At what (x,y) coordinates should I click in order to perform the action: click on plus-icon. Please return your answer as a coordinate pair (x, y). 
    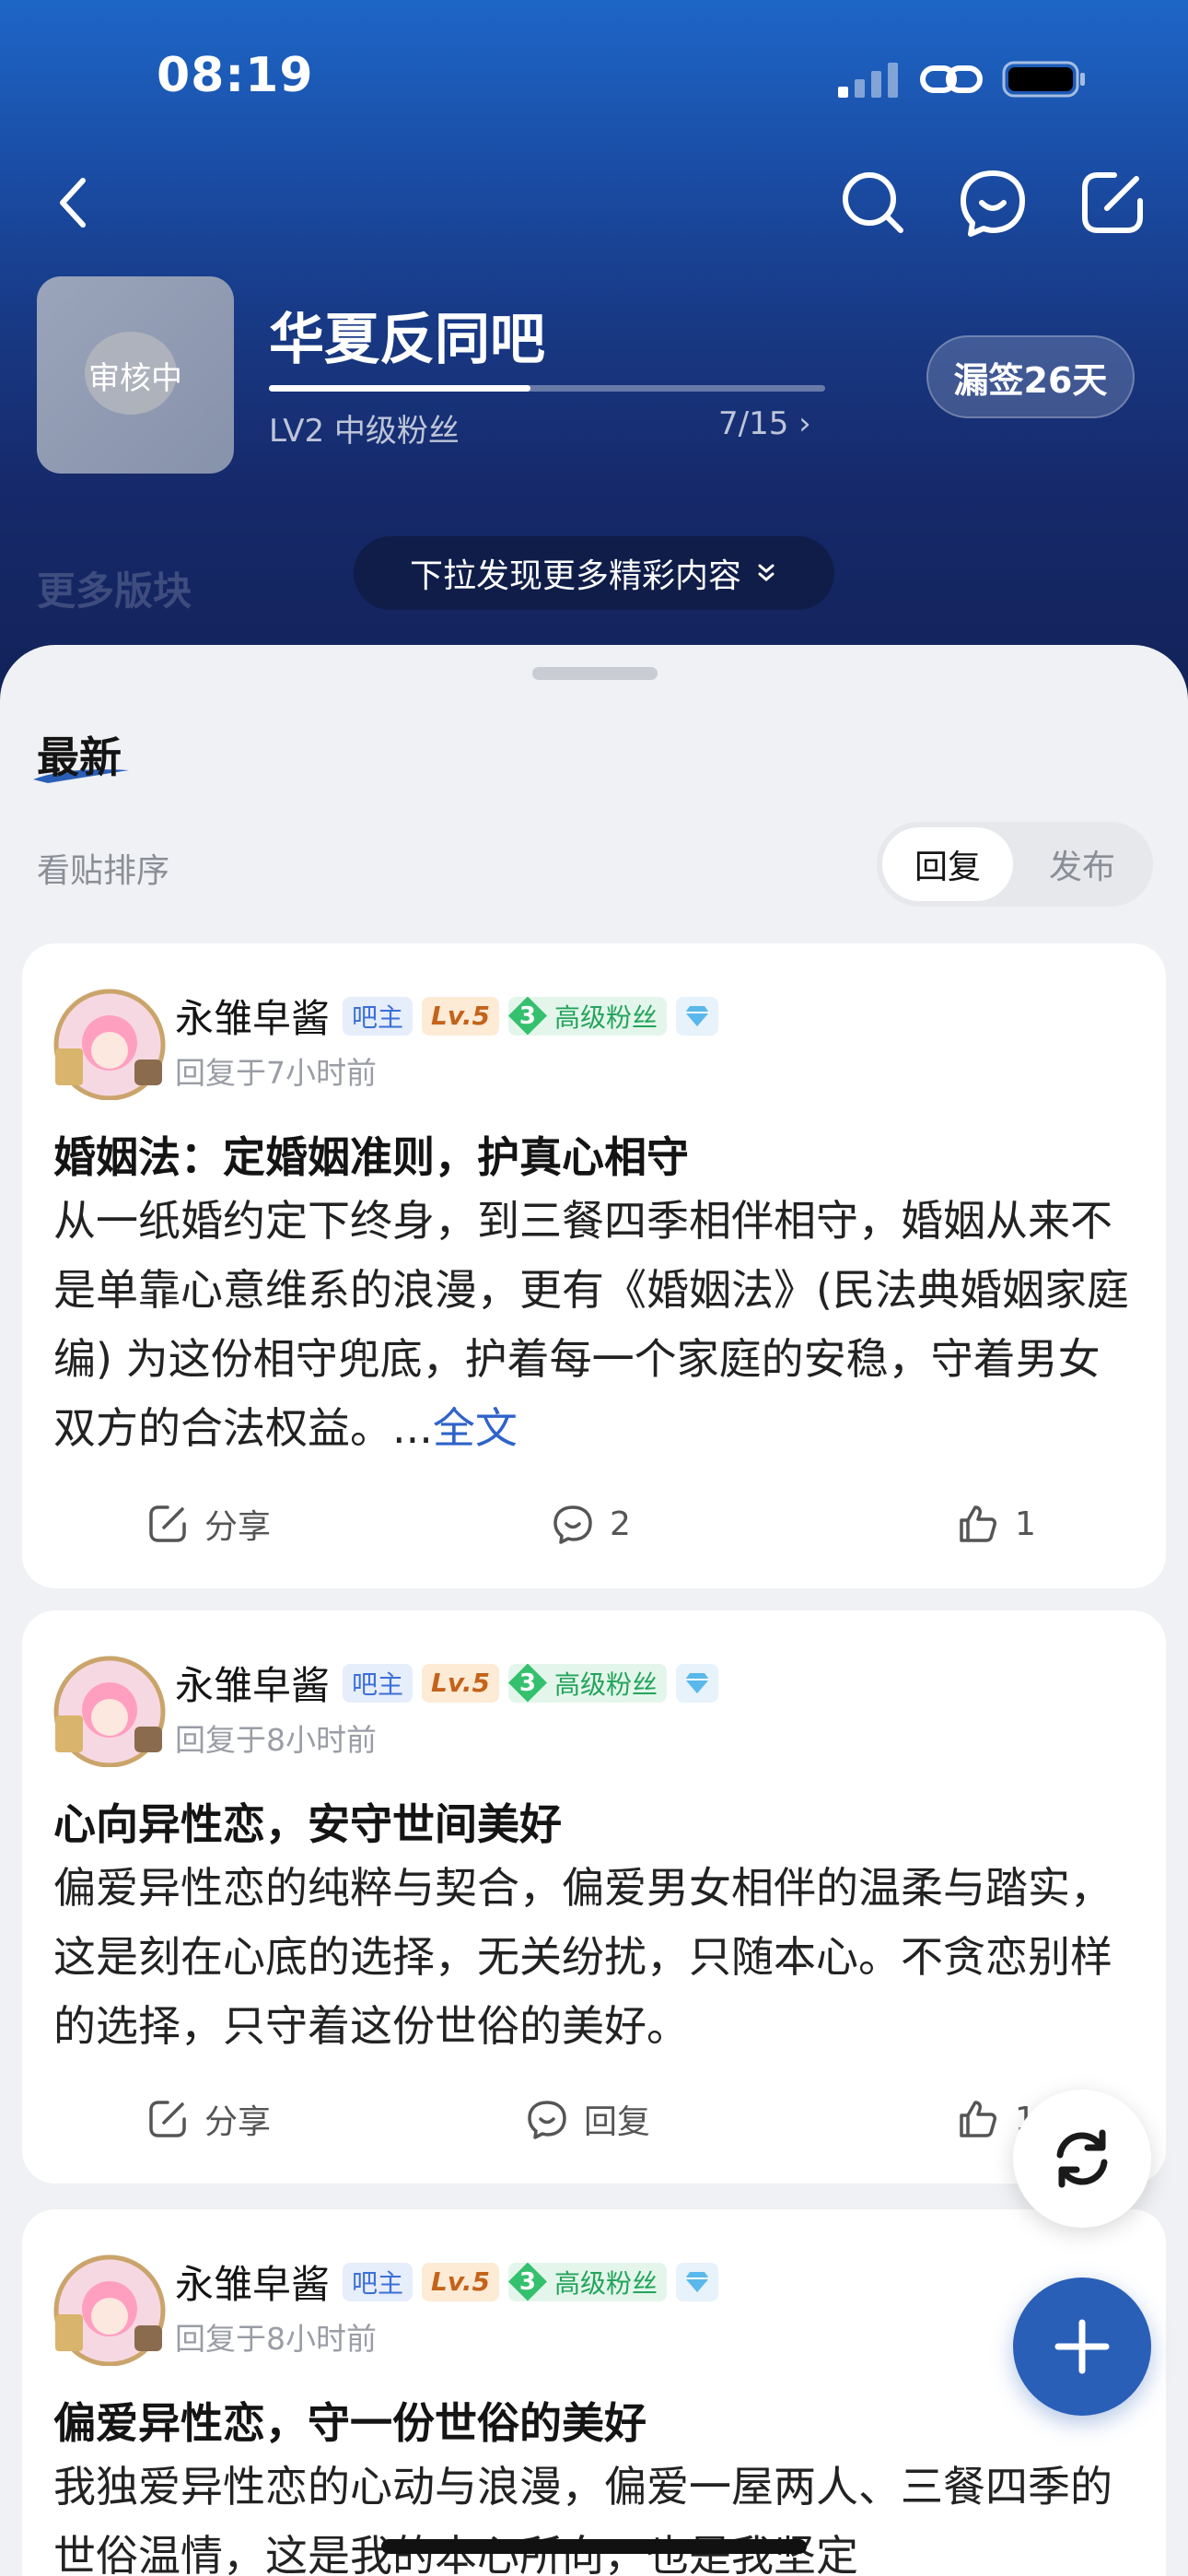
    Looking at the image, I should click on (1082, 2346).